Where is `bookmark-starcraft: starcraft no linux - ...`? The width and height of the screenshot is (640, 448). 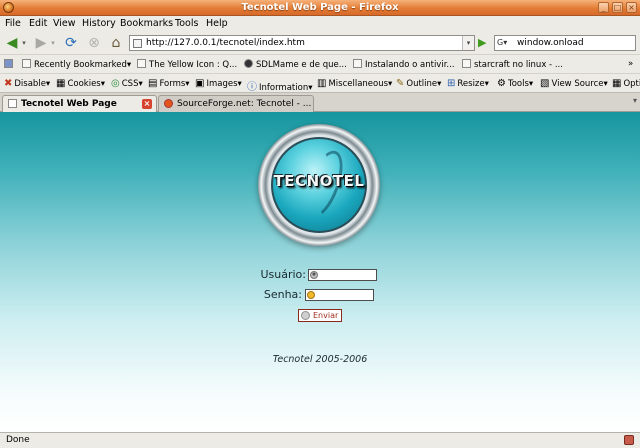
bookmark-starcraft: starcraft no linux - ... is located at coordinates (512, 64).